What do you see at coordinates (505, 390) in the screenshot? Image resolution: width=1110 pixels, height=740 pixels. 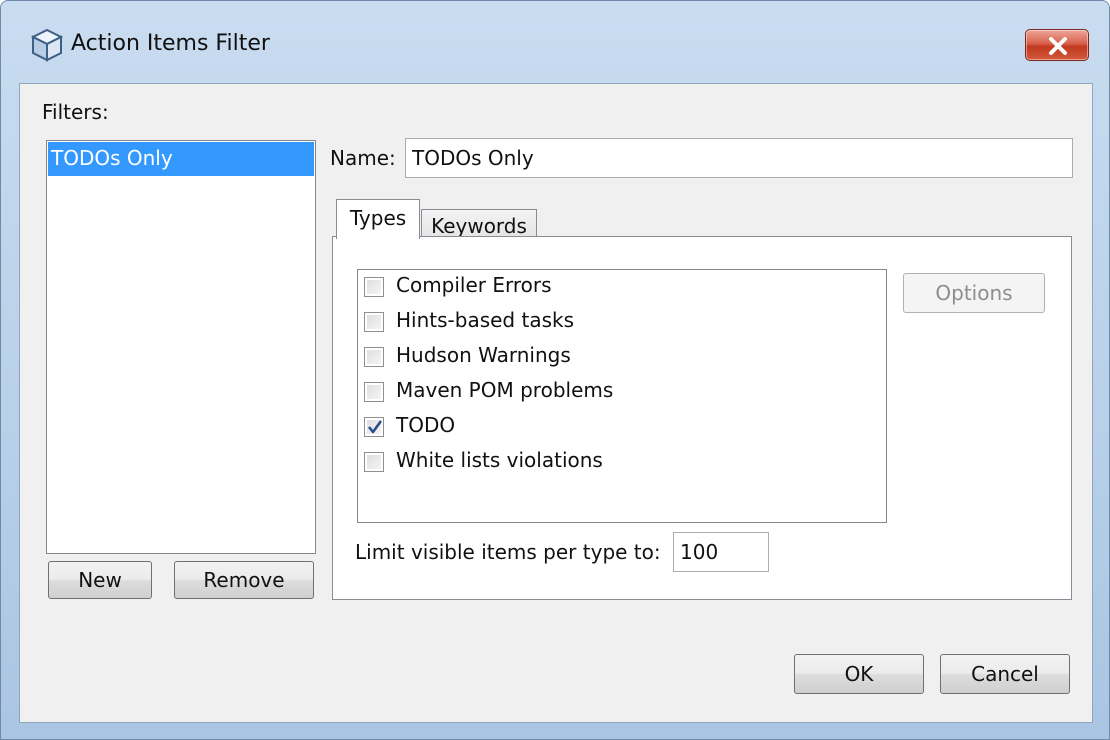 I see `type-label: Maven POM problems` at bounding box center [505, 390].